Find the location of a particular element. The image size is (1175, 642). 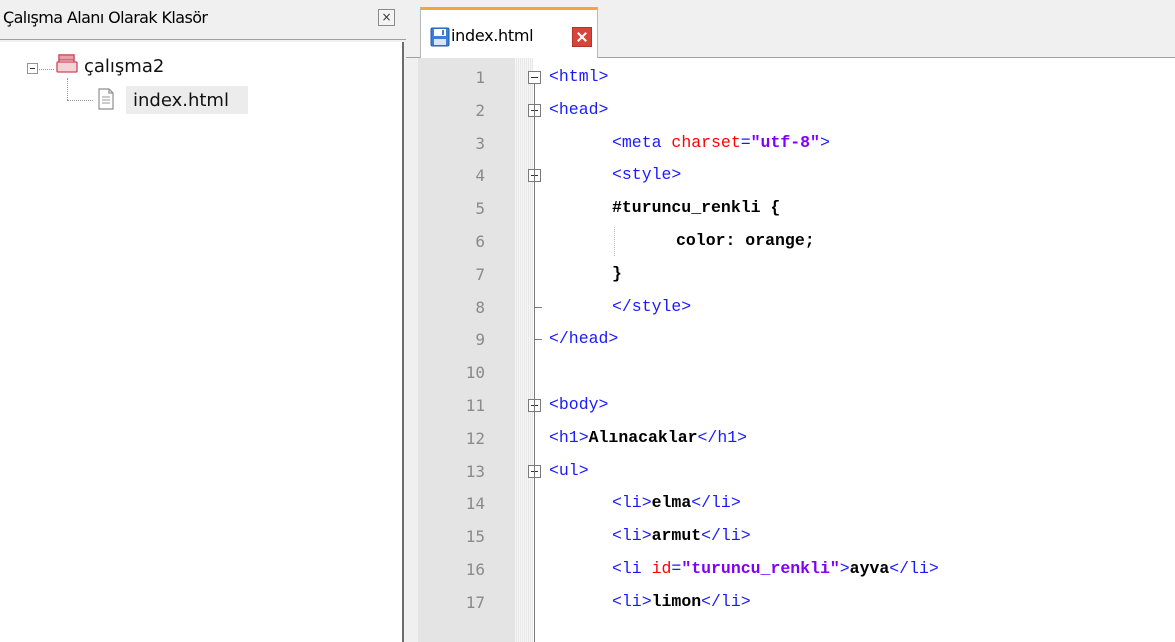

save-disk-icon is located at coordinates (440, 37).